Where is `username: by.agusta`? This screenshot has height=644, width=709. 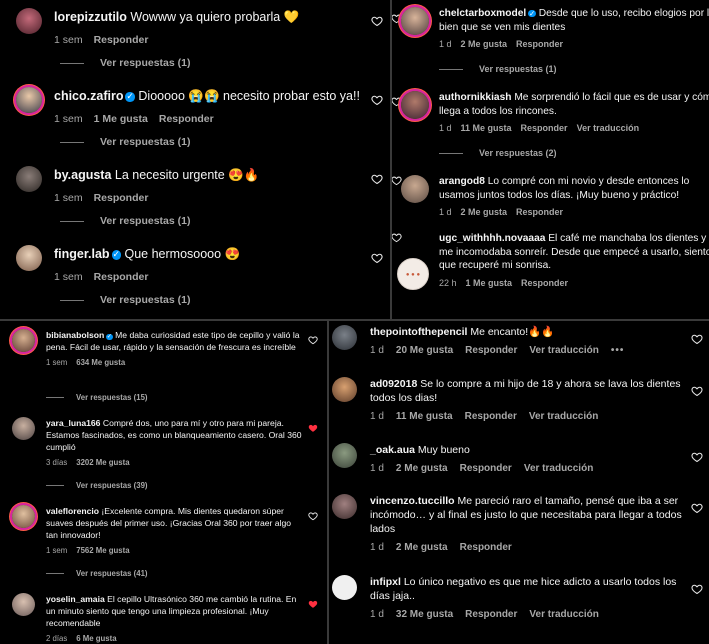 username: by.agusta is located at coordinates (82, 175).